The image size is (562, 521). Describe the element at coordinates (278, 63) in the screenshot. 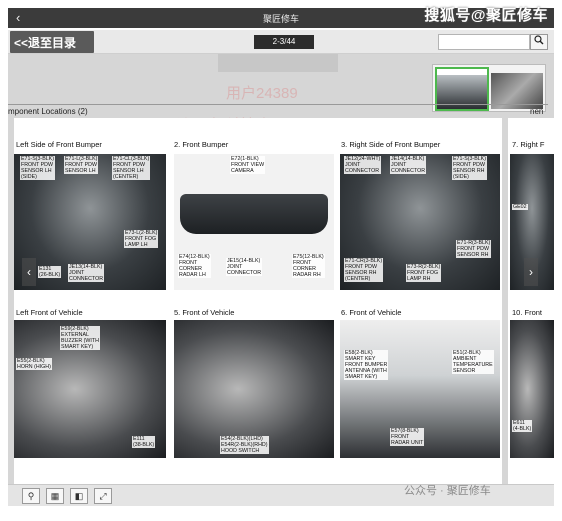

I see `page-header-tab` at that location.